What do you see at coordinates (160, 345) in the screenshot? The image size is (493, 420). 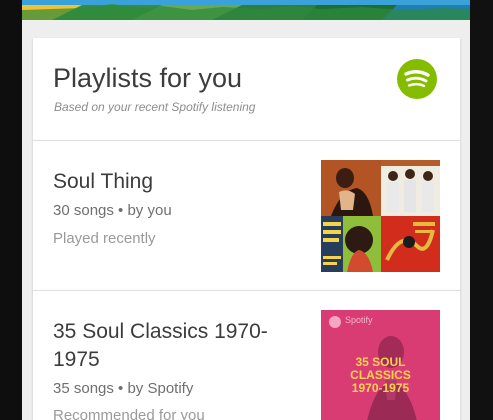 I see `playlist-name: 35 Soul Classics 1970-1975` at bounding box center [160, 345].